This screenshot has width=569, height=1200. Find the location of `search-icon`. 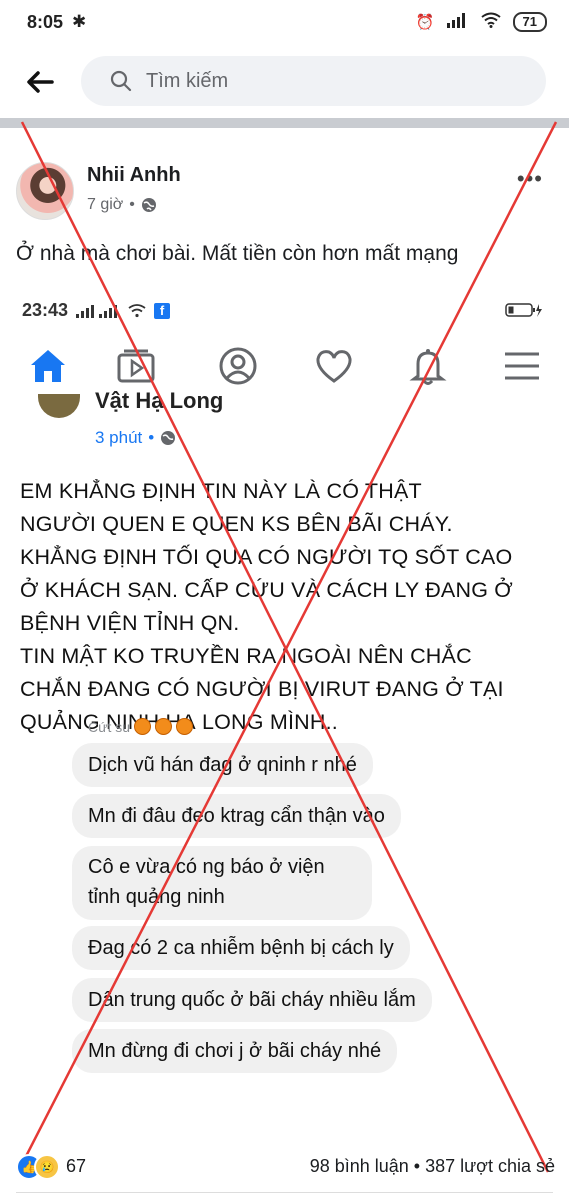

search-icon is located at coordinates (121, 81).